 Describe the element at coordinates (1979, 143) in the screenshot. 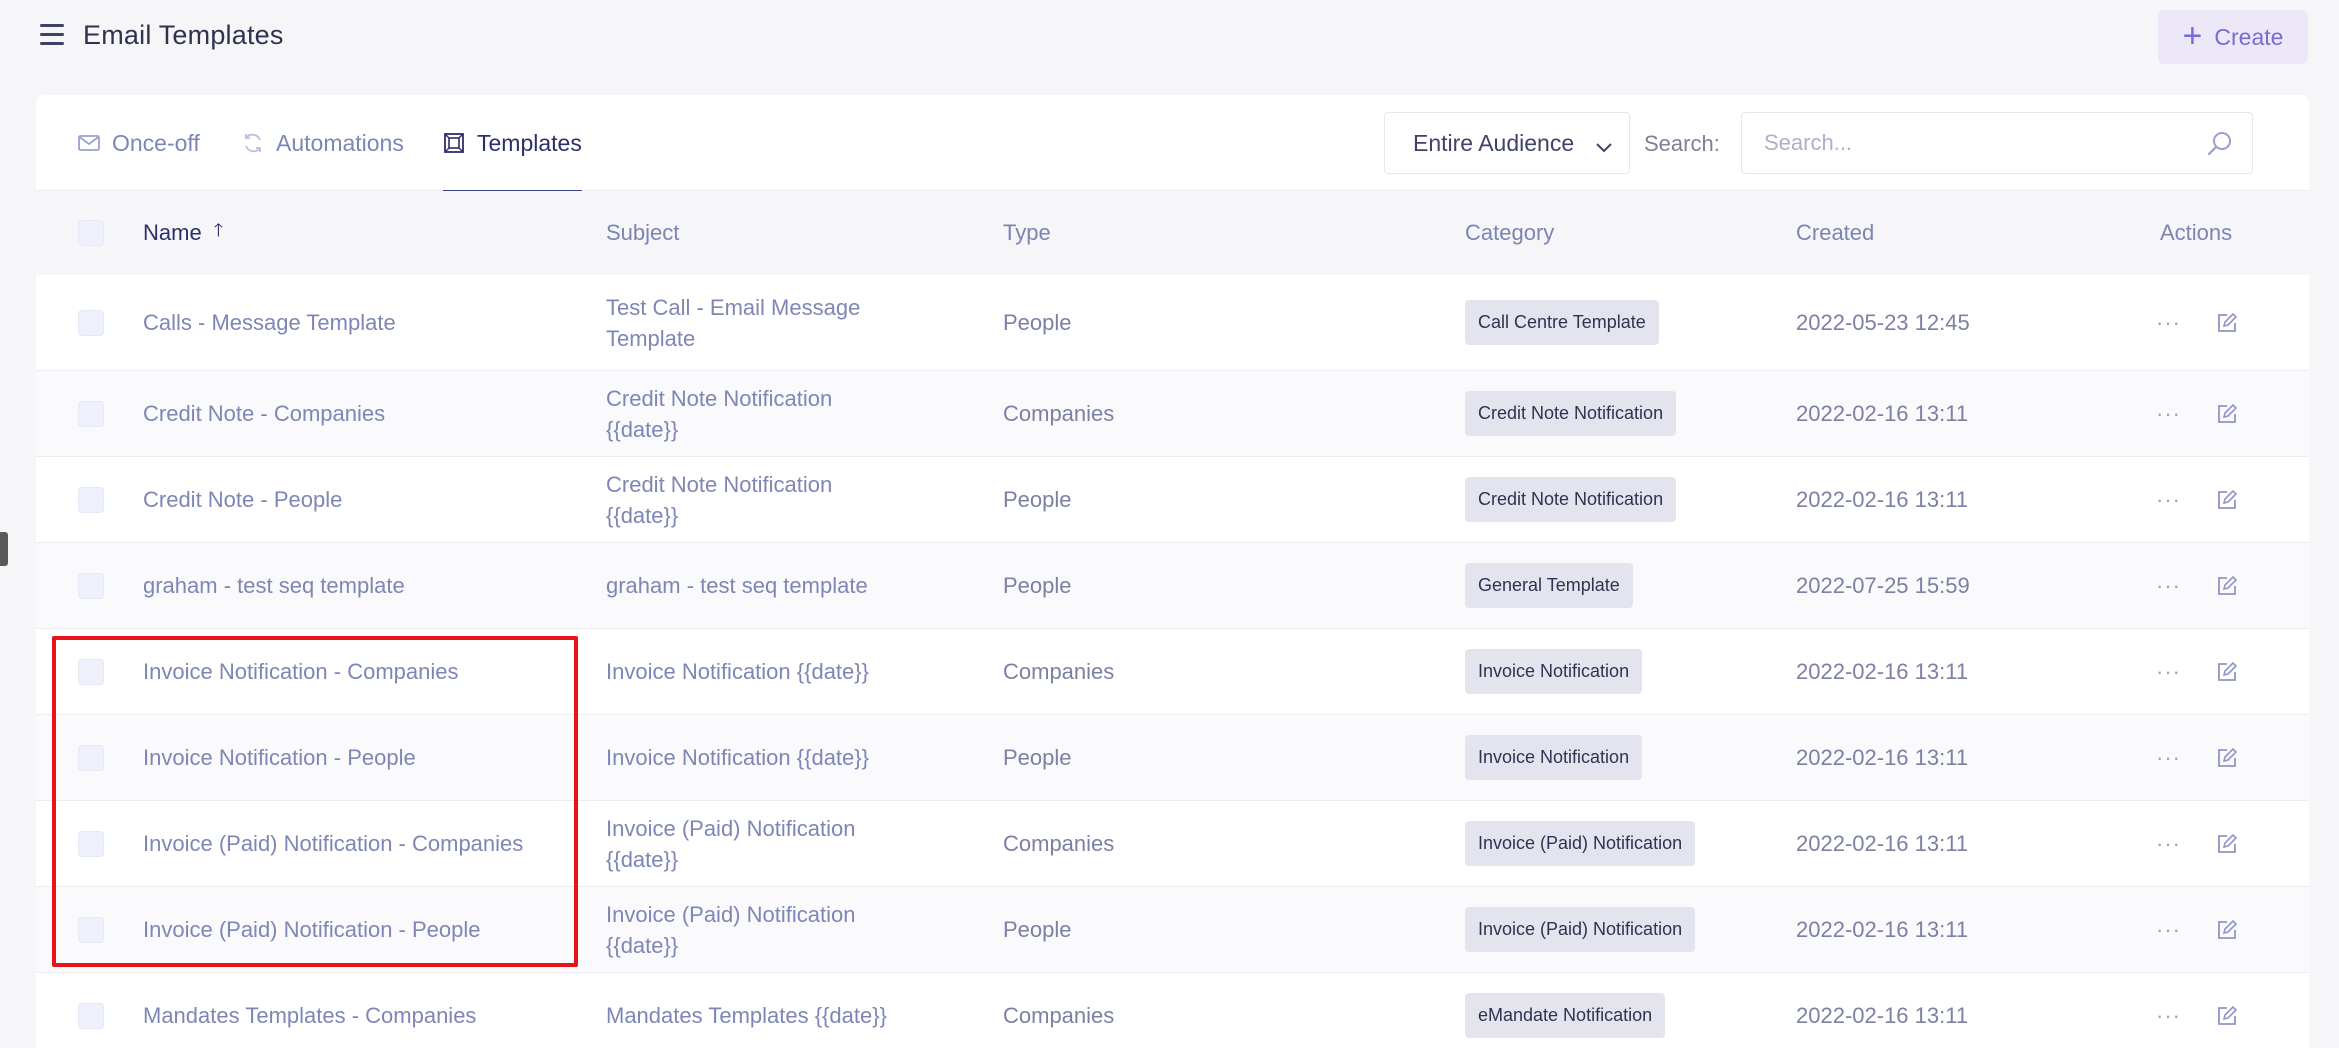

I see `search-input` at that location.